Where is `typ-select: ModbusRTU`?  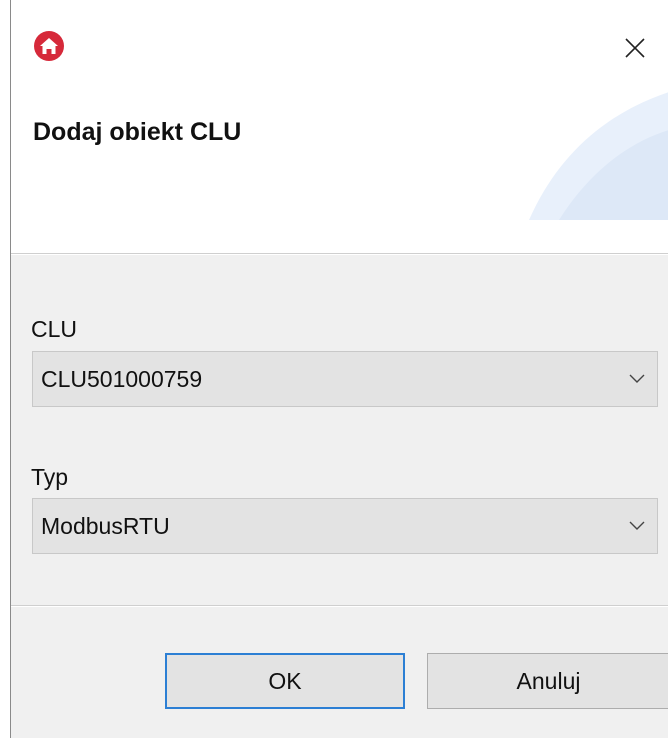 typ-select: ModbusRTU is located at coordinates (345, 526).